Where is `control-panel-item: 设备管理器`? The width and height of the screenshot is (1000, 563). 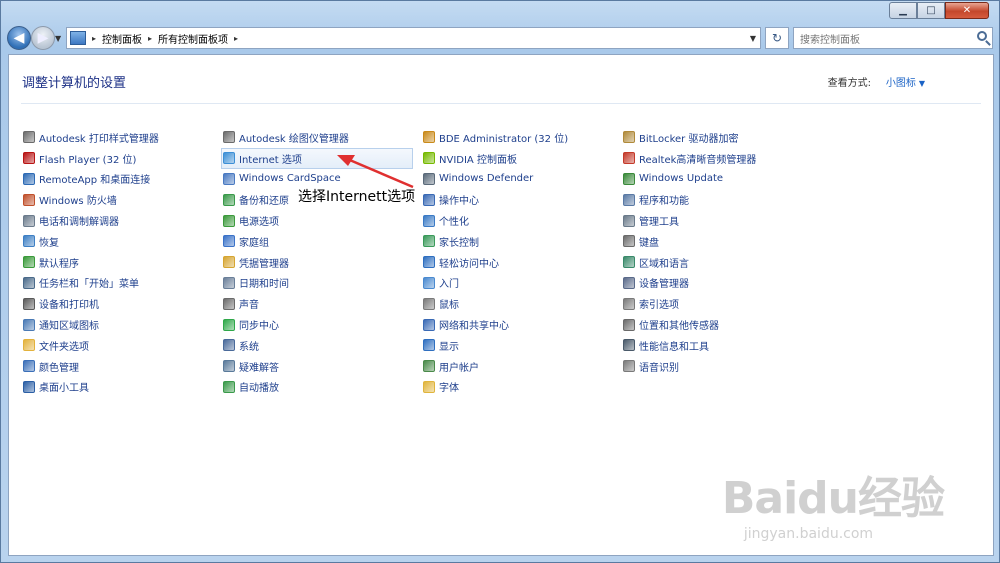 control-panel-item: 设备管理器 is located at coordinates (689, 283).